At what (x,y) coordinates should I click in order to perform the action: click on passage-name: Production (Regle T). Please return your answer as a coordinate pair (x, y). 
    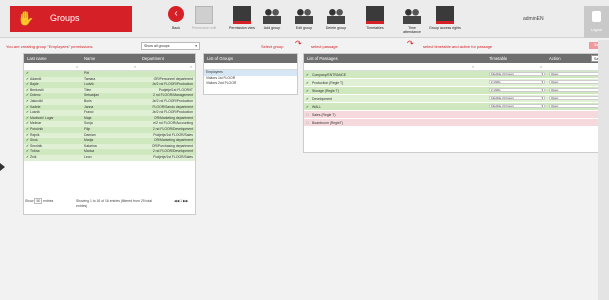
    Looking at the image, I should click on (328, 83).